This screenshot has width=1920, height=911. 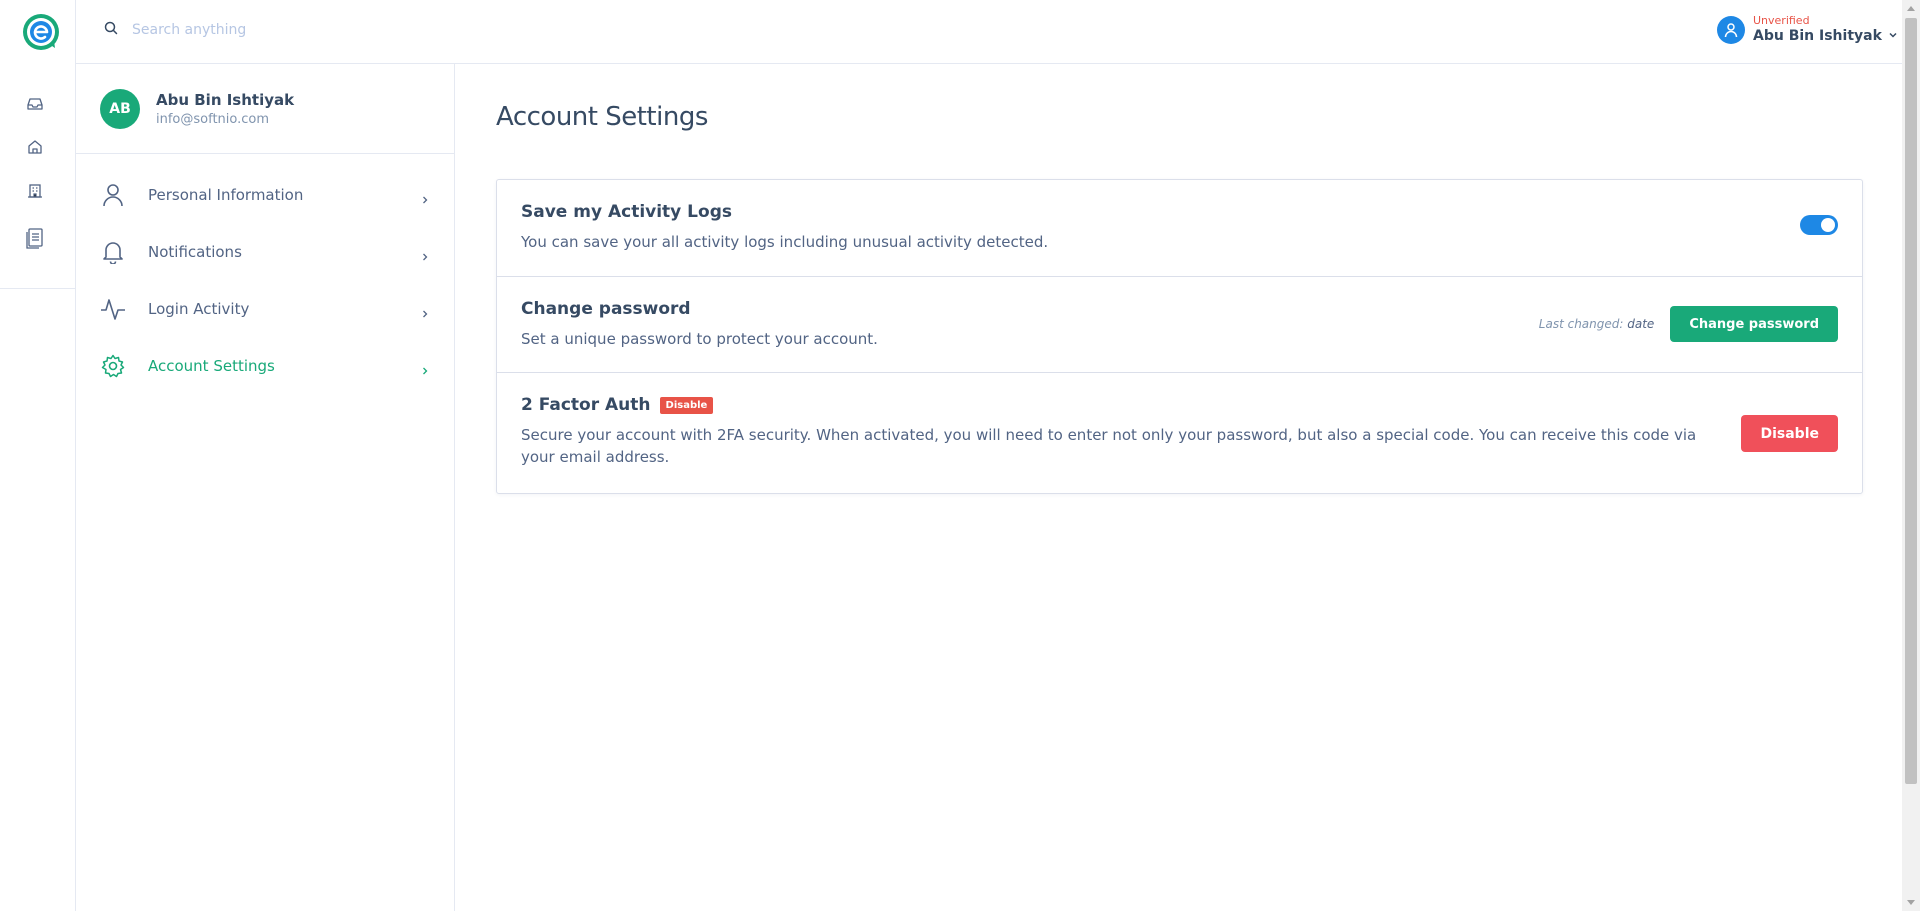 What do you see at coordinates (1828, 225) in the screenshot?
I see `toggle-knob` at bounding box center [1828, 225].